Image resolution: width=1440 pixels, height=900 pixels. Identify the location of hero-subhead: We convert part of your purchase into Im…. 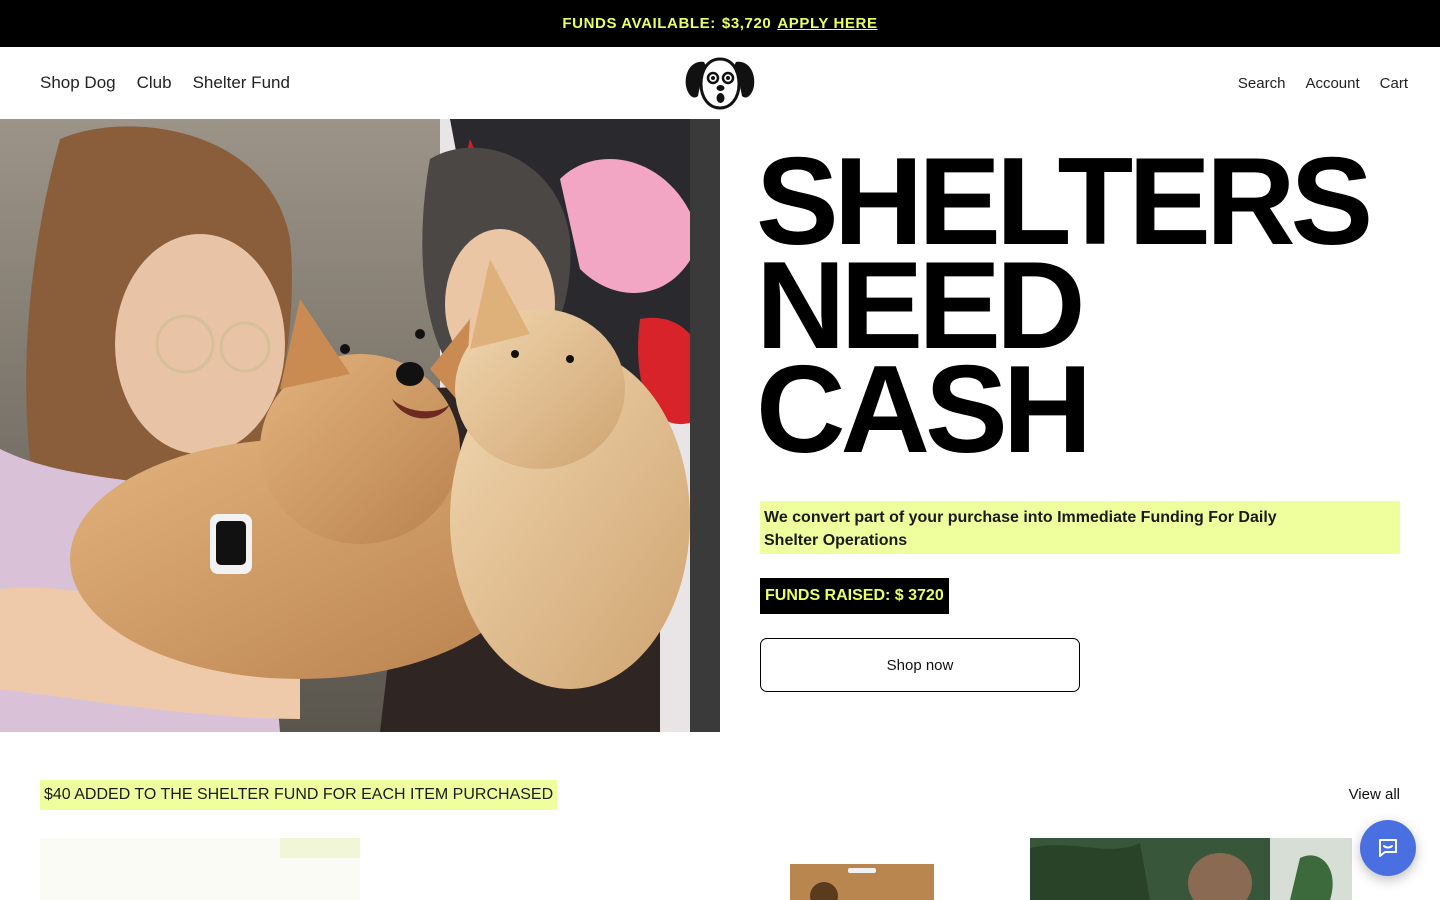
(1080, 527).